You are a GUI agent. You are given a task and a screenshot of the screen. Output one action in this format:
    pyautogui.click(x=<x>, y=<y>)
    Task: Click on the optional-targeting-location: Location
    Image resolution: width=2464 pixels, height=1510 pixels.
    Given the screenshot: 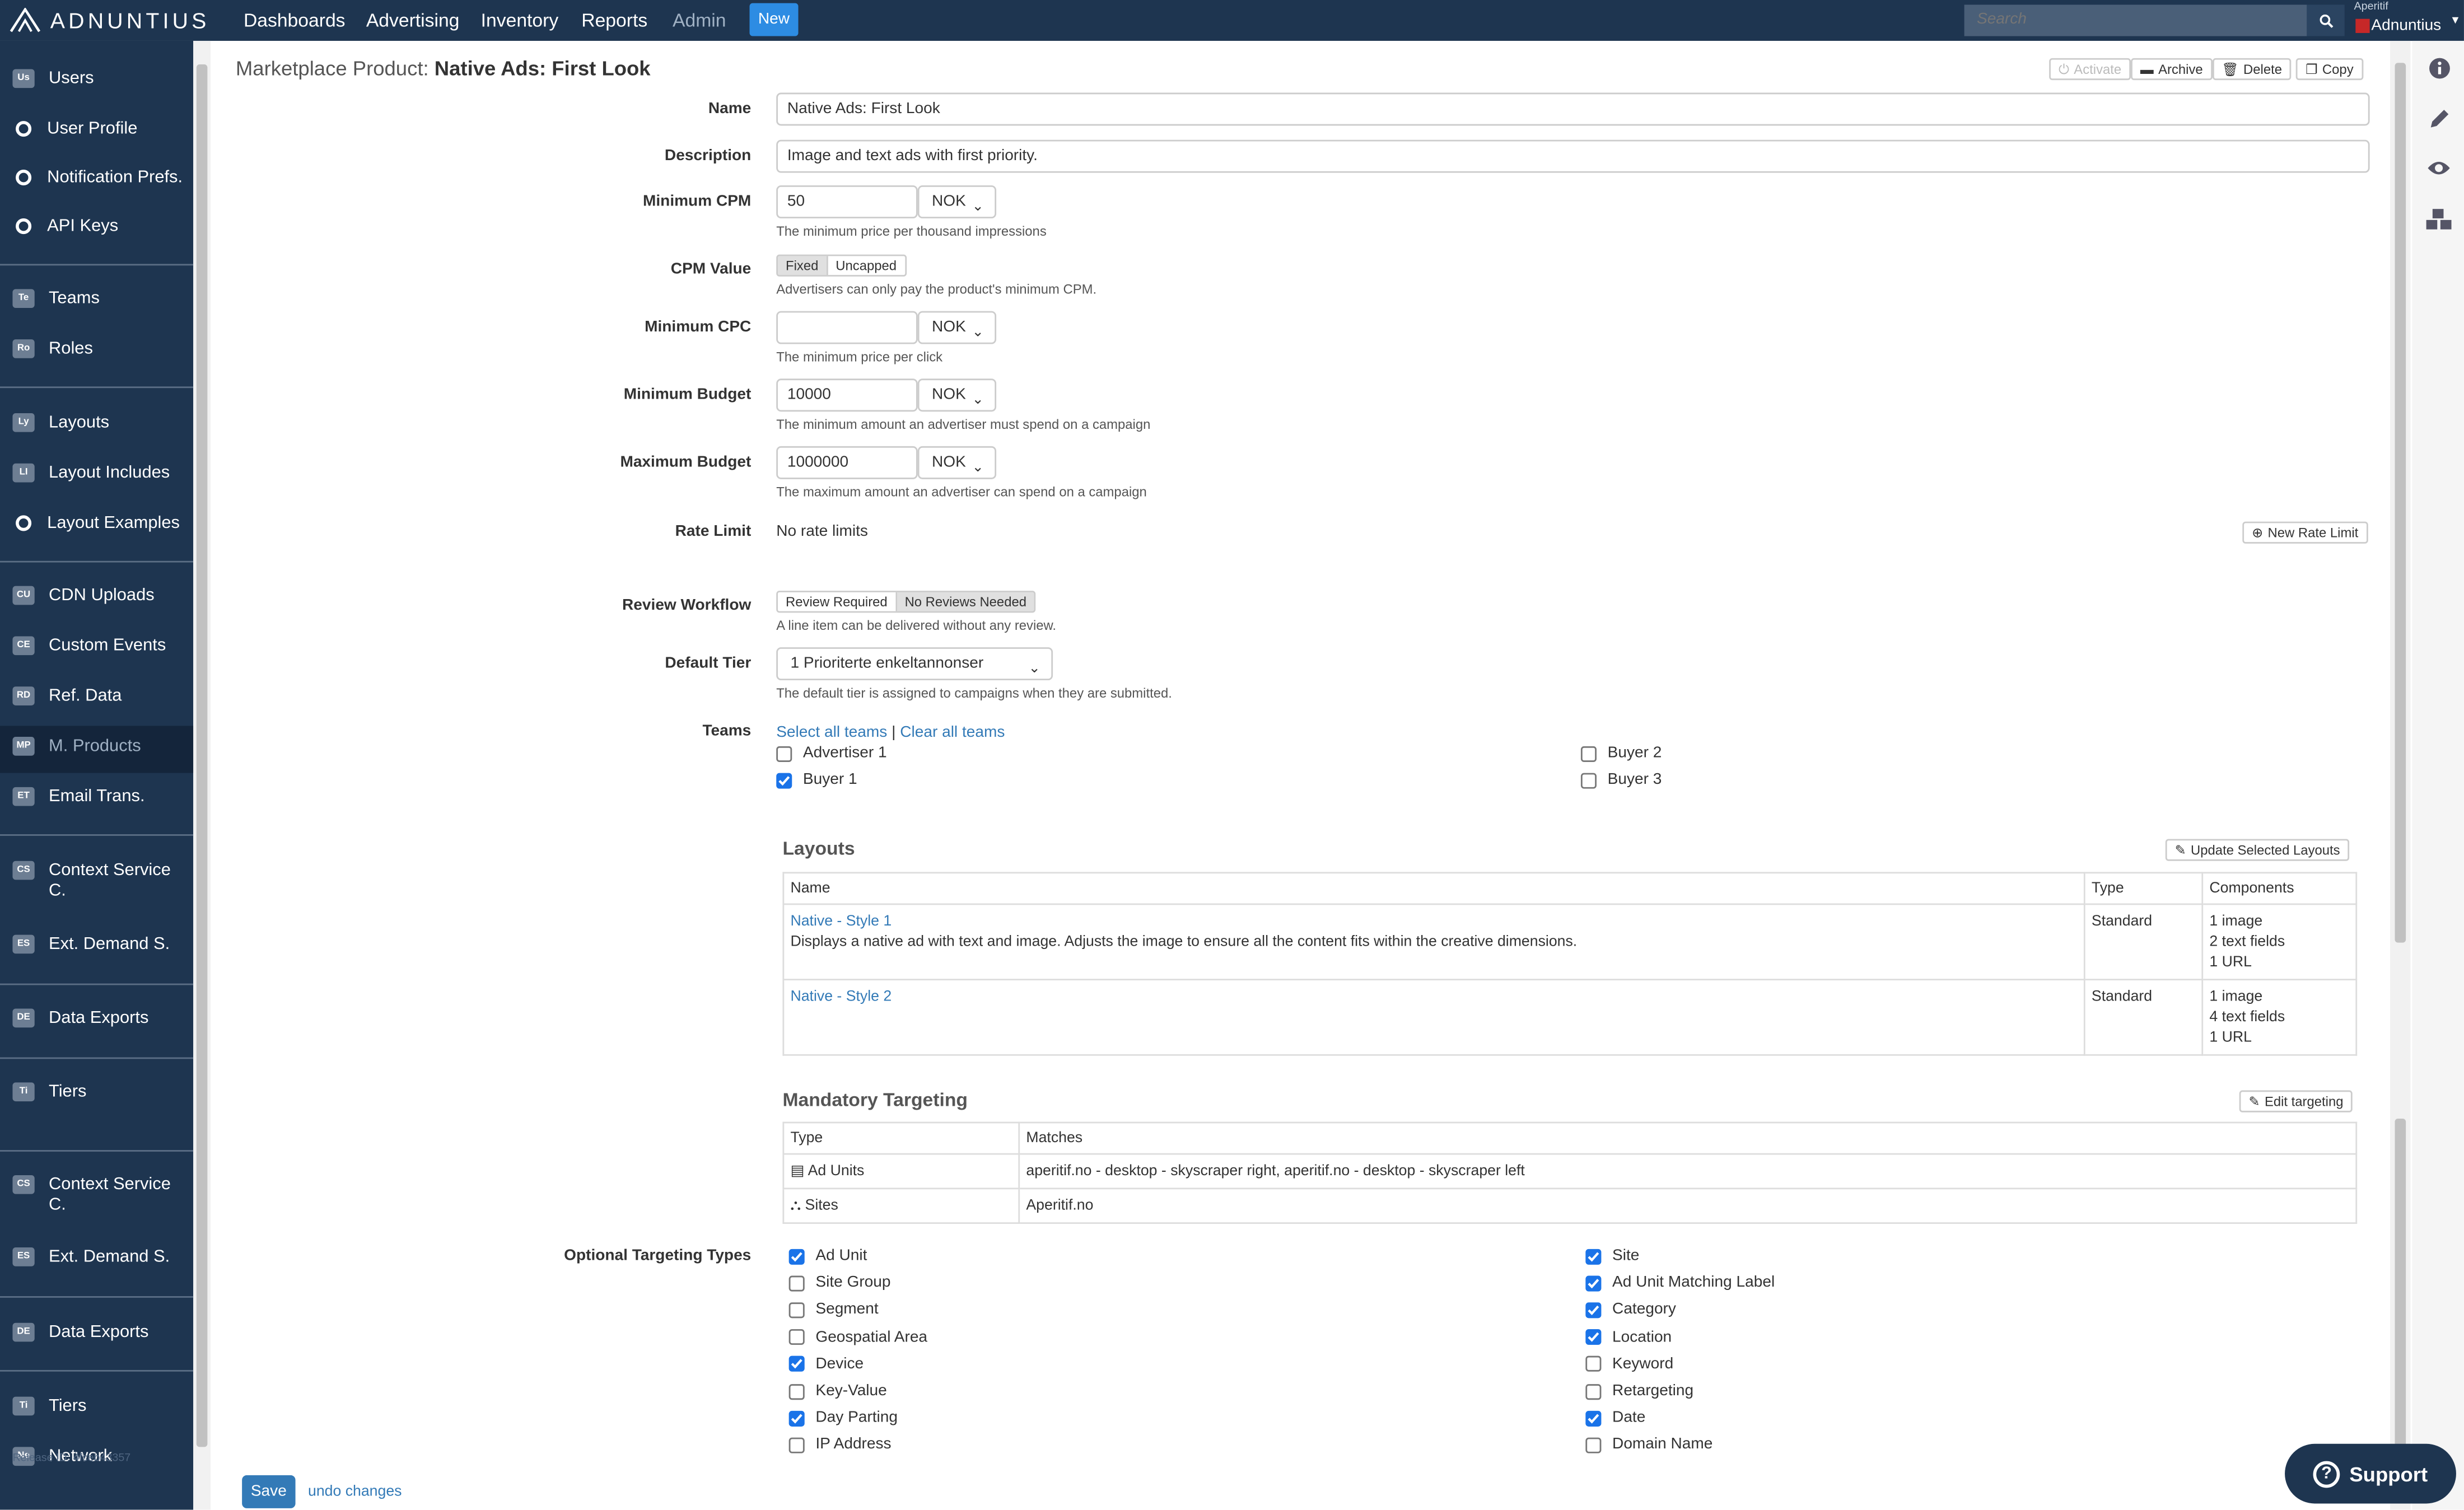 What is the action you would take?
    pyautogui.click(x=1629, y=1337)
    